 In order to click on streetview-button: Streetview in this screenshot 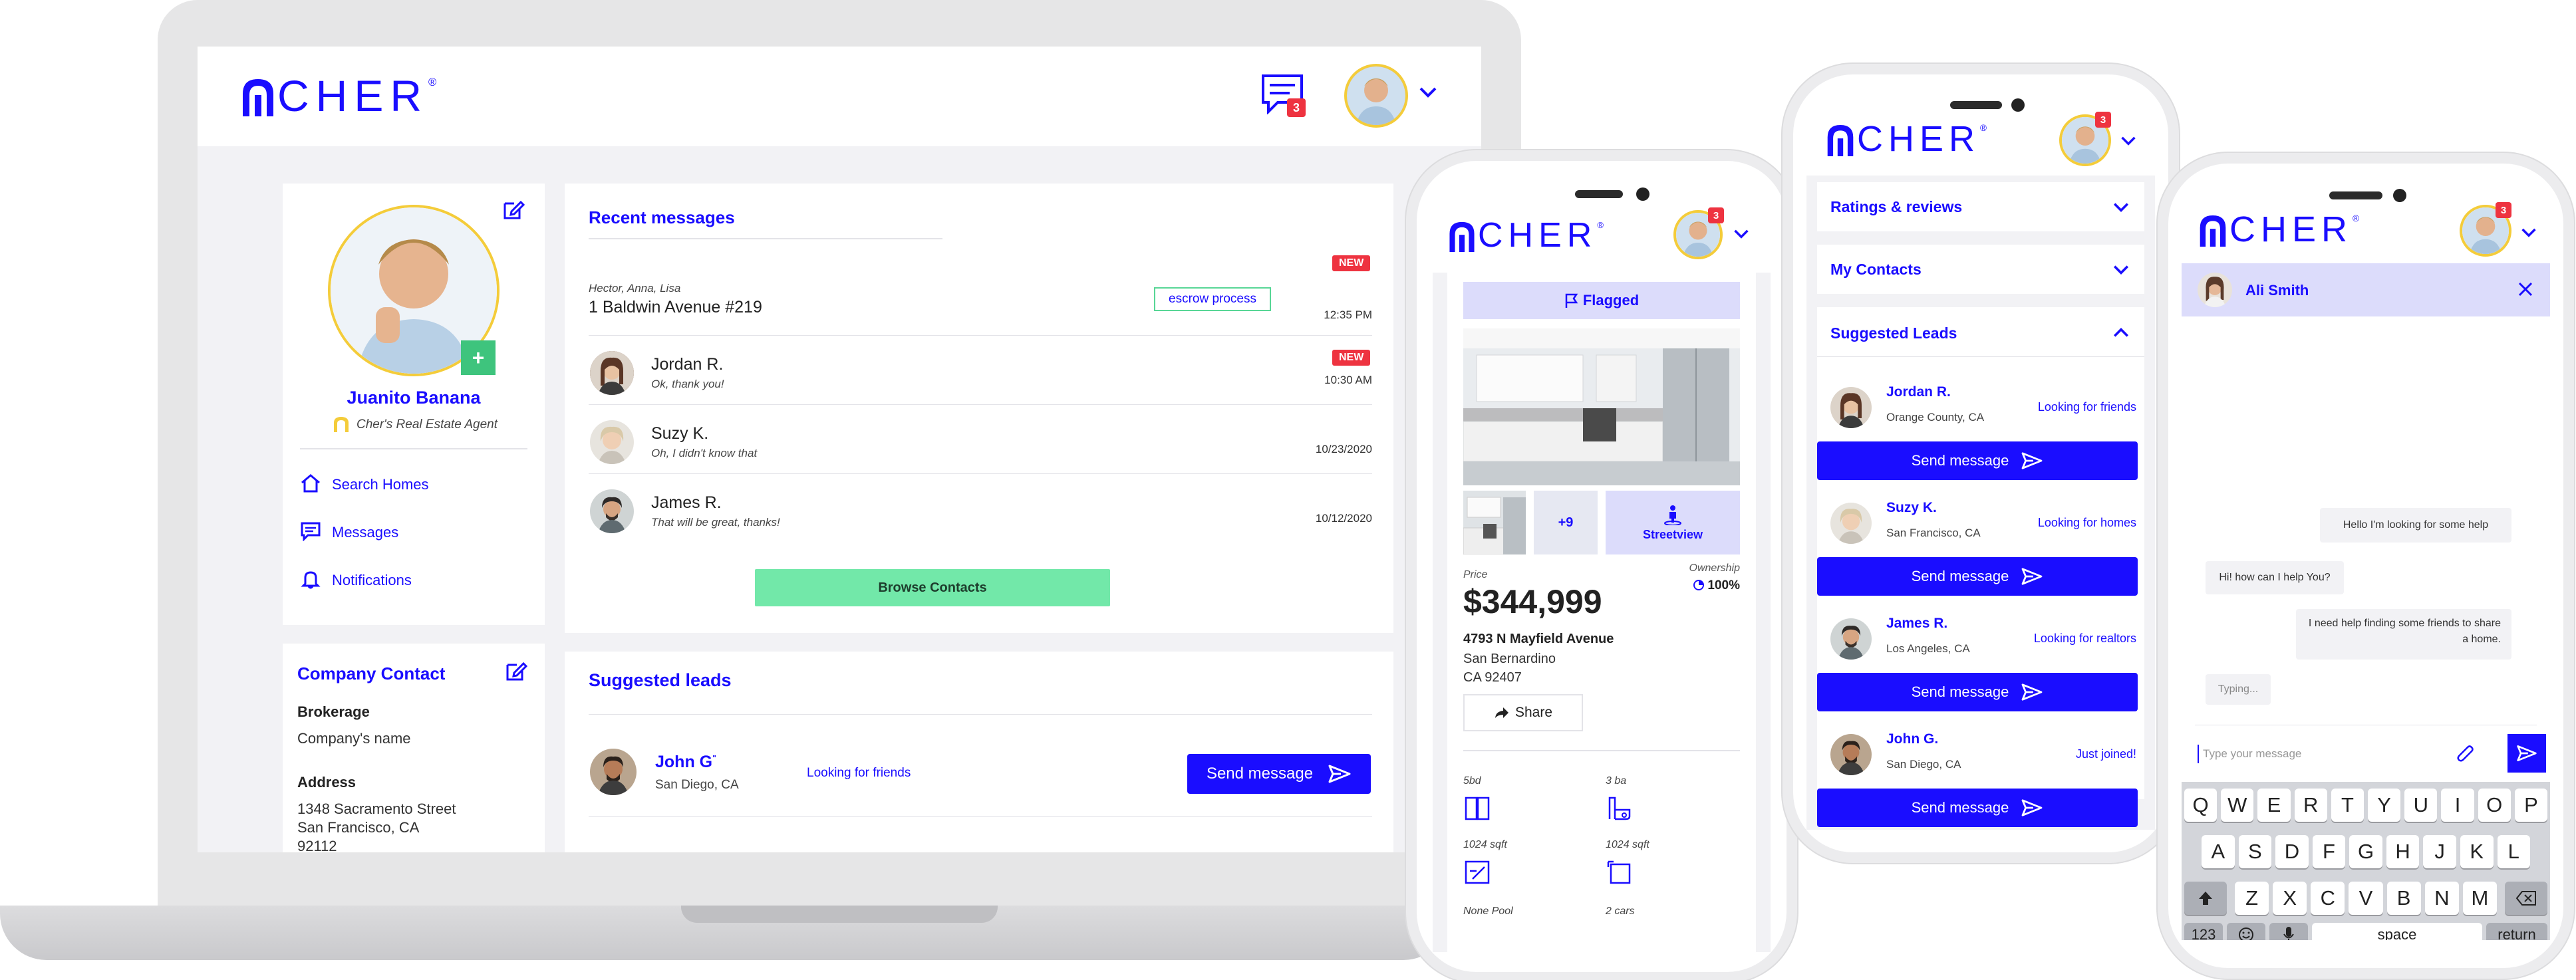, I will do `click(1673, 522)`.